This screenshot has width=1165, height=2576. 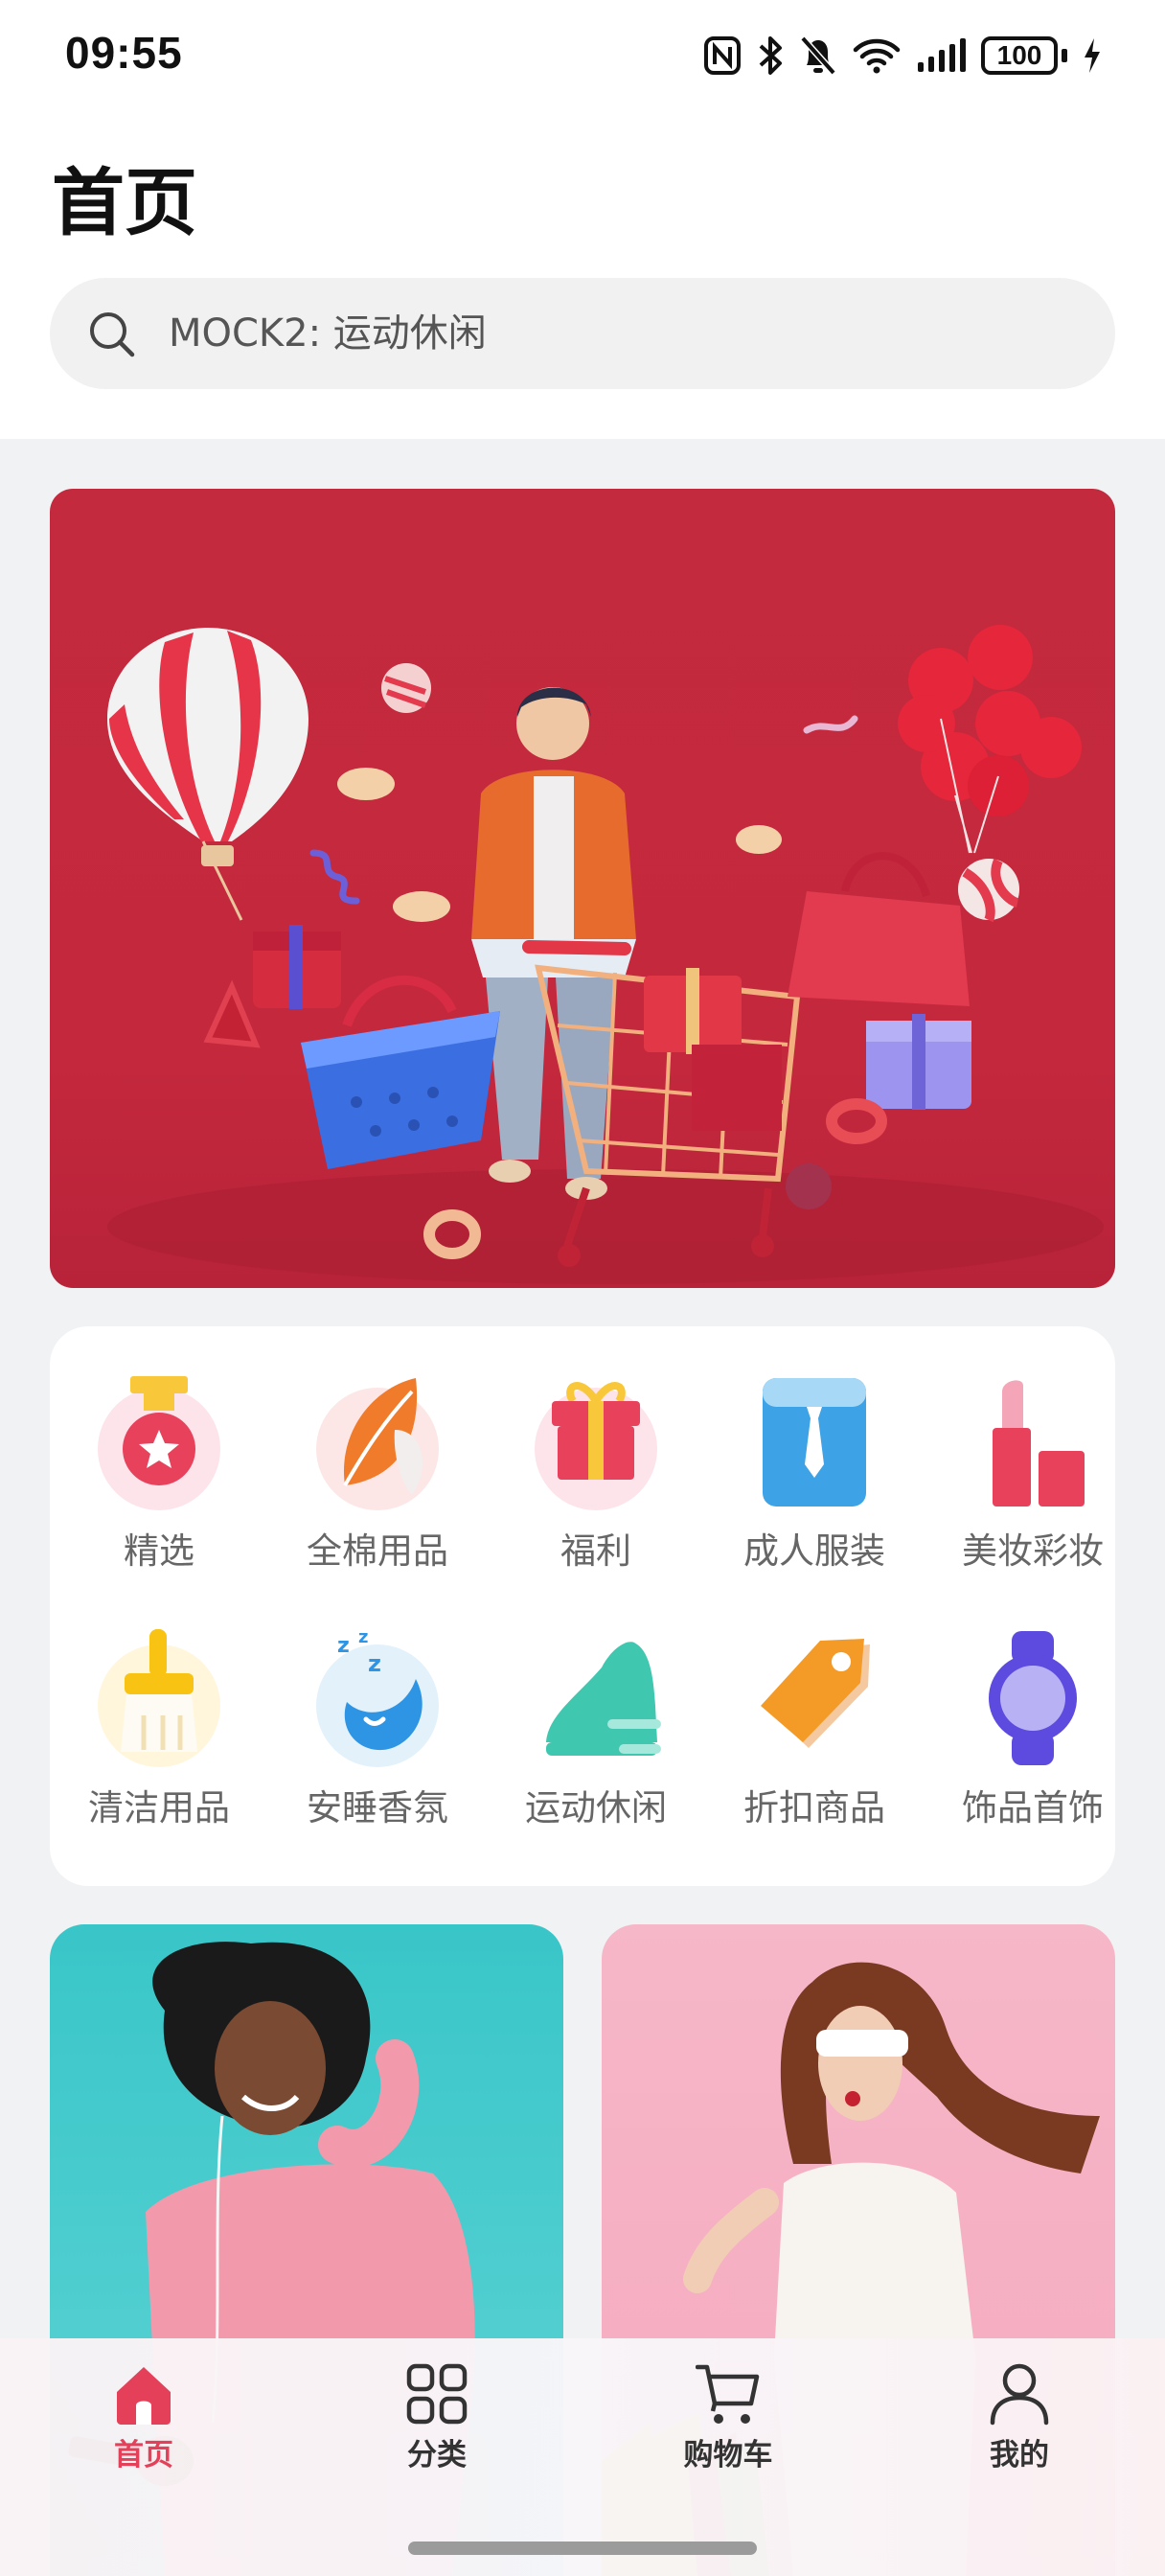 I want to click on tab-home: 首页, so click(x=144, y=2423).